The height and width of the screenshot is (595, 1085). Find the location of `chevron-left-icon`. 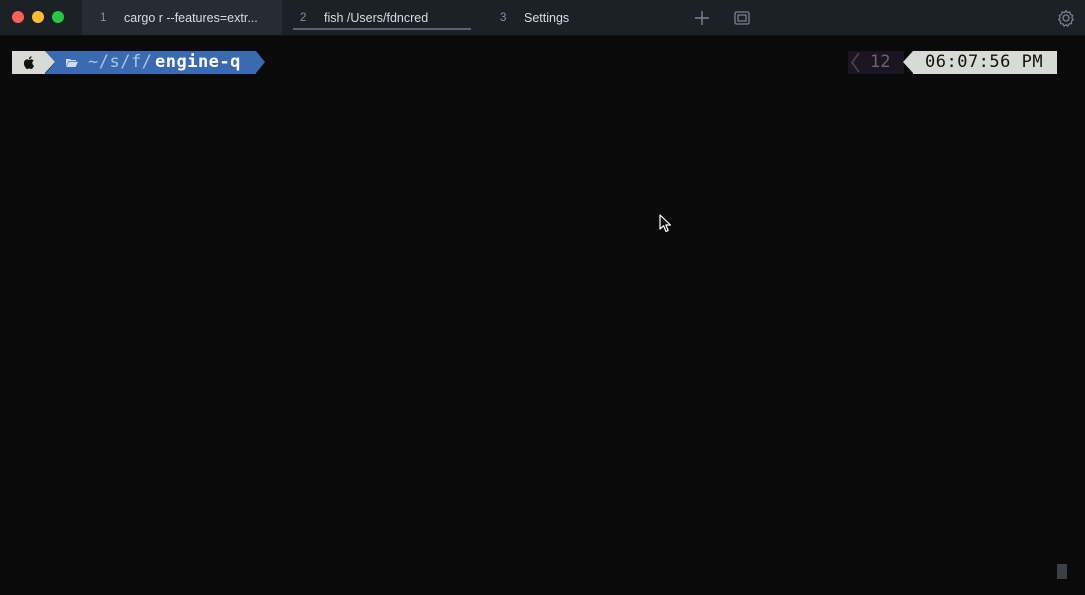

chevron-left-icon is located at coordinates (855, 62).